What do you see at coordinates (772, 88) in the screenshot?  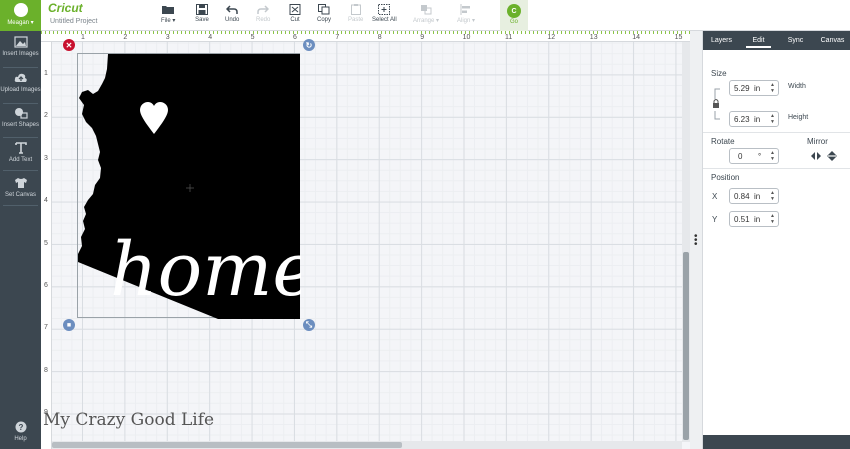 I see `width-stepper: ▲ ▼` at bounding box center [772, 88].